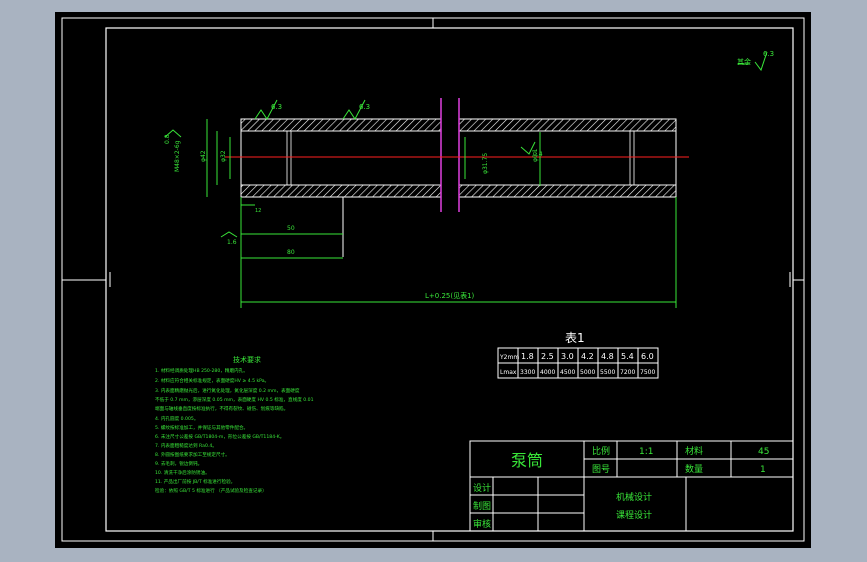 The height and width of the screenshot is (562, 867). I want to click on table-1-title: 表1, so click(575, 338).